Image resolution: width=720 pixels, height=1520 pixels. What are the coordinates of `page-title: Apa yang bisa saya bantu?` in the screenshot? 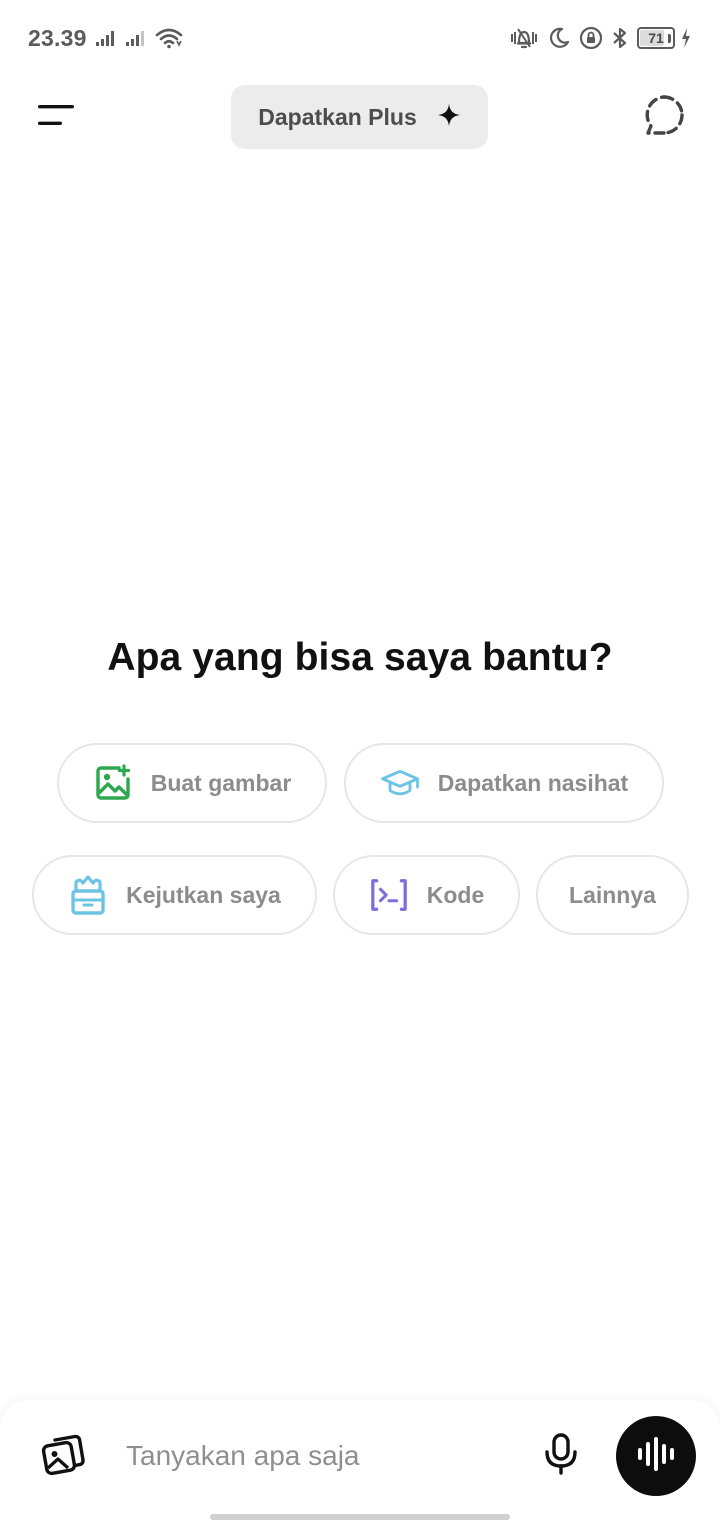 It's located at (360, 657).